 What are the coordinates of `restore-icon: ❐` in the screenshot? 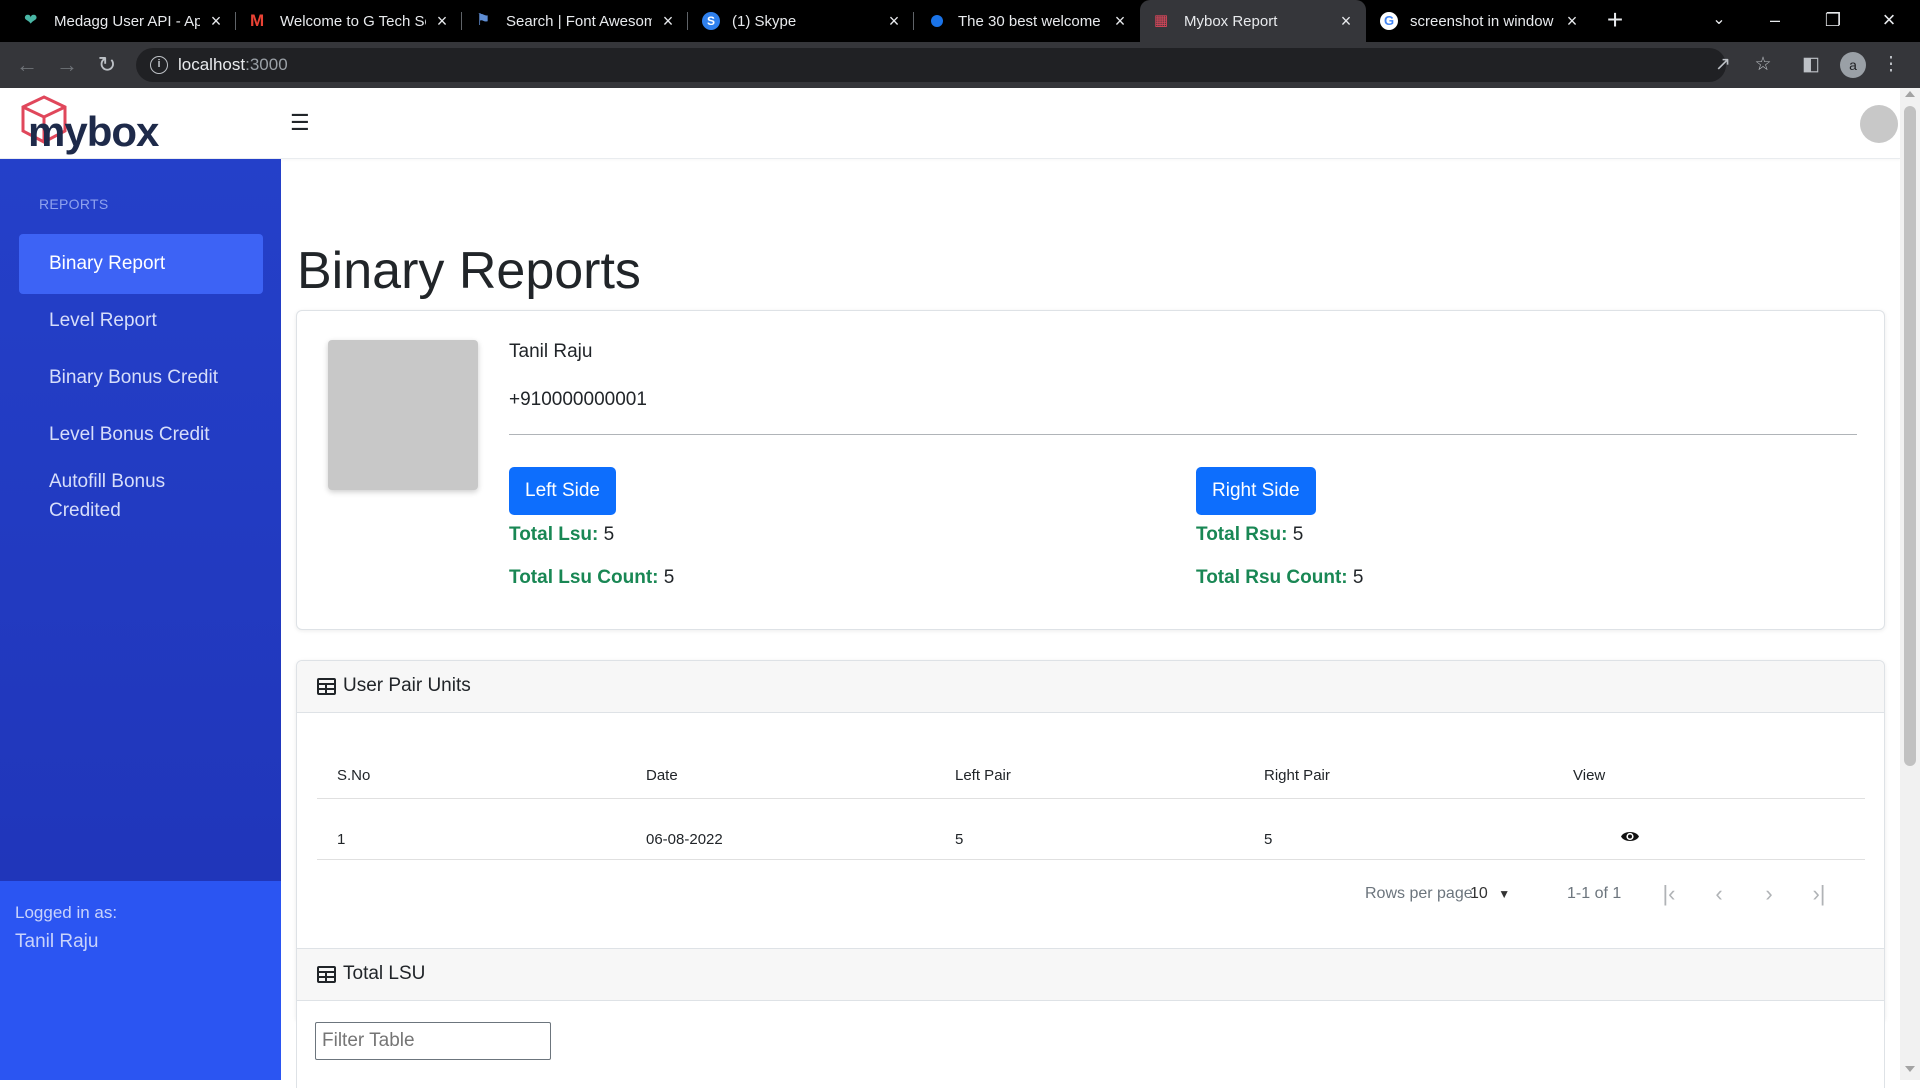 It's located at (1833, 21).